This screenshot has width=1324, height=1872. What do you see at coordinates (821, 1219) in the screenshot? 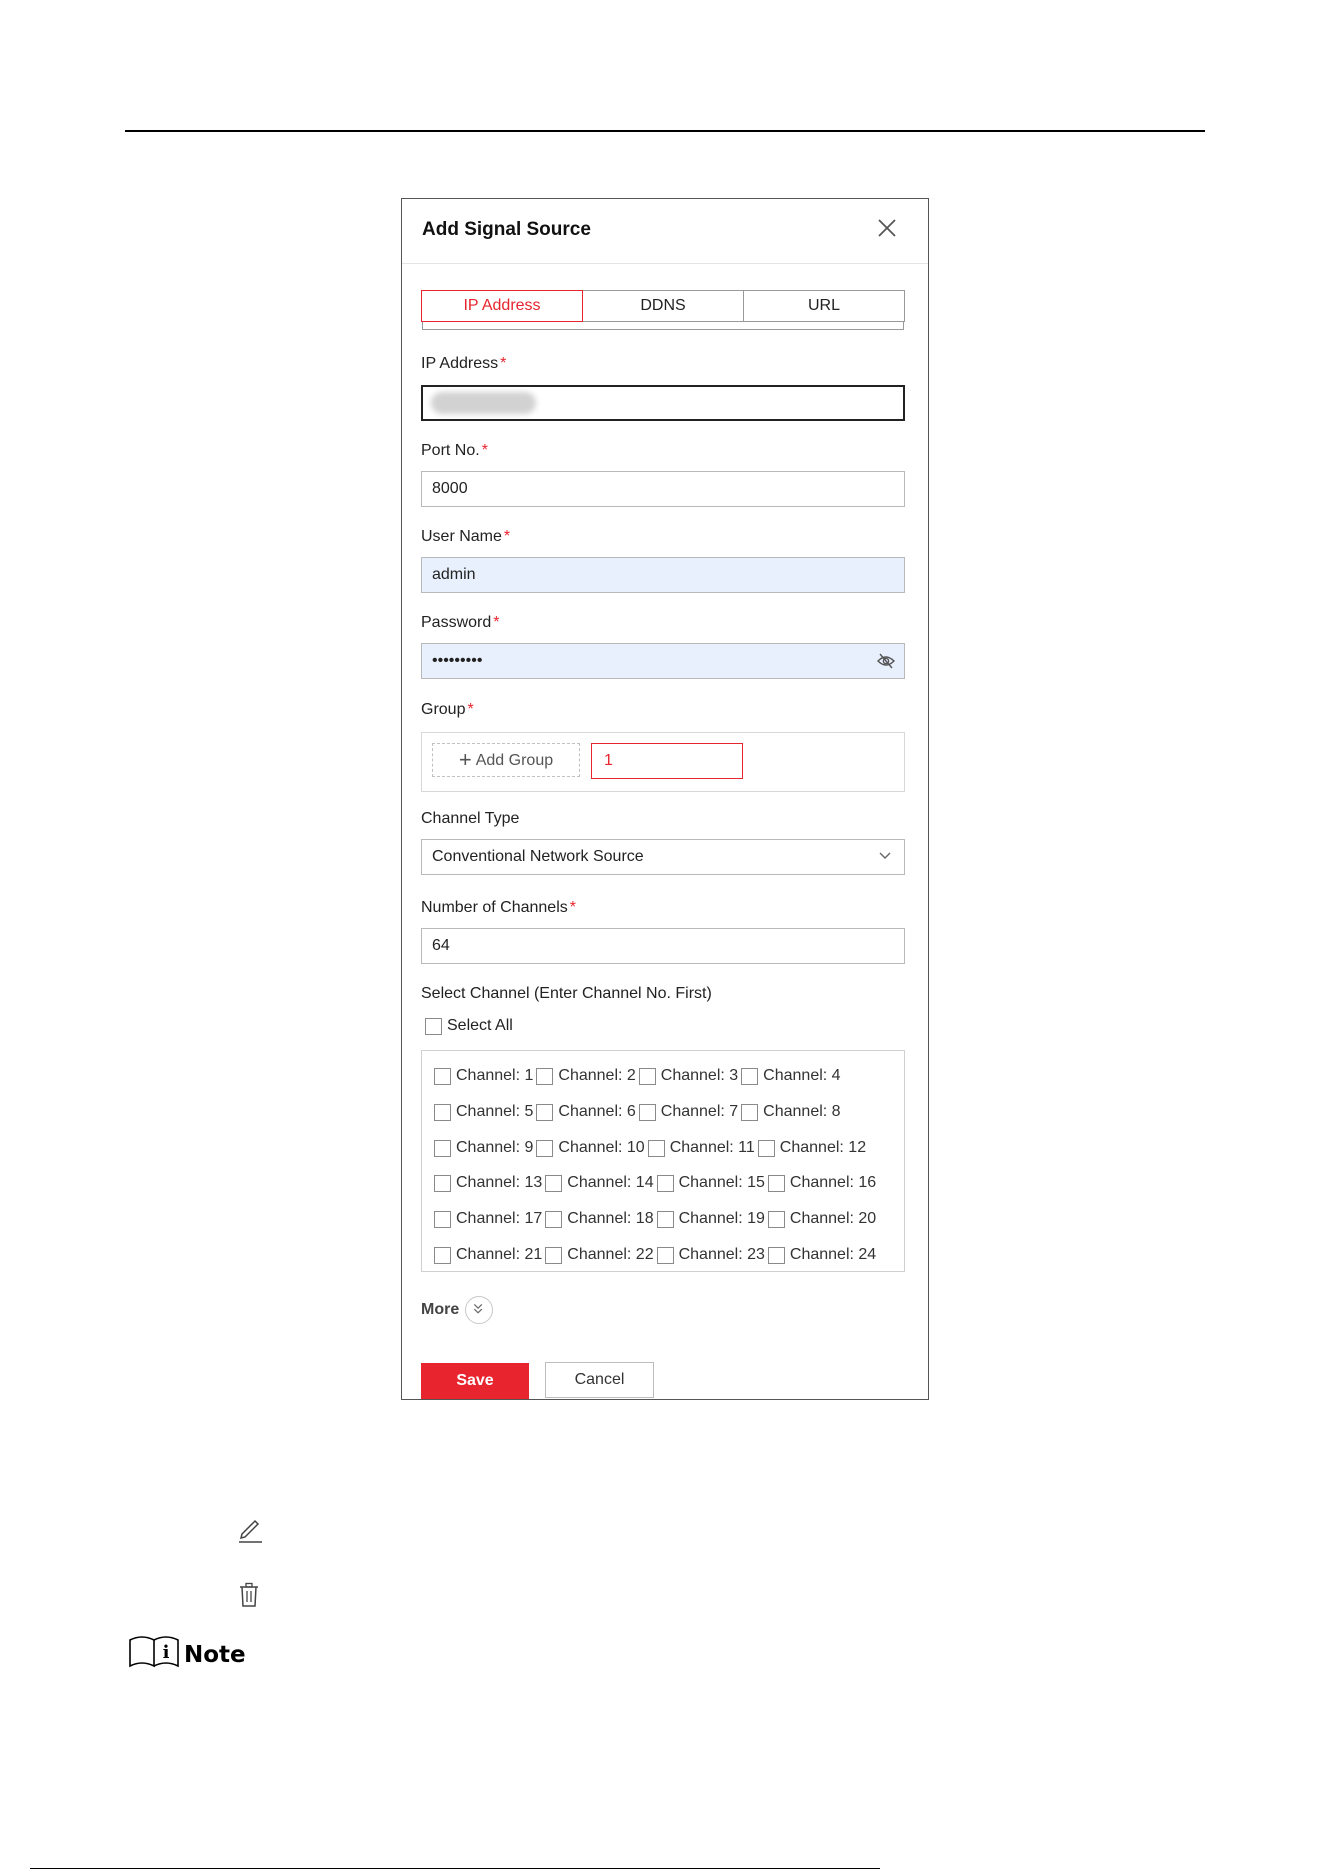
I see `channel-checkbox: Channel: 20` at bounding box center [821, 1219].